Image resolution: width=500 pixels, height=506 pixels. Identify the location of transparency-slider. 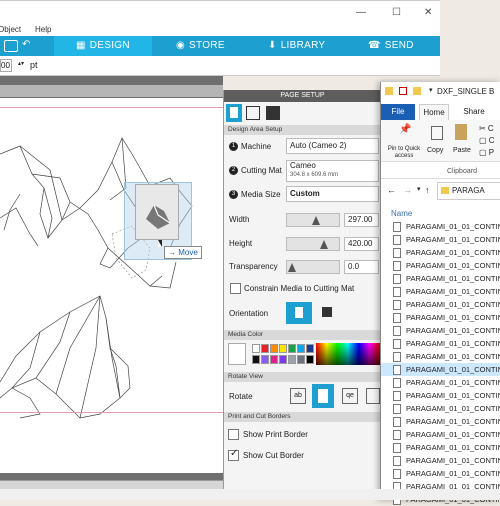
(313, 267).